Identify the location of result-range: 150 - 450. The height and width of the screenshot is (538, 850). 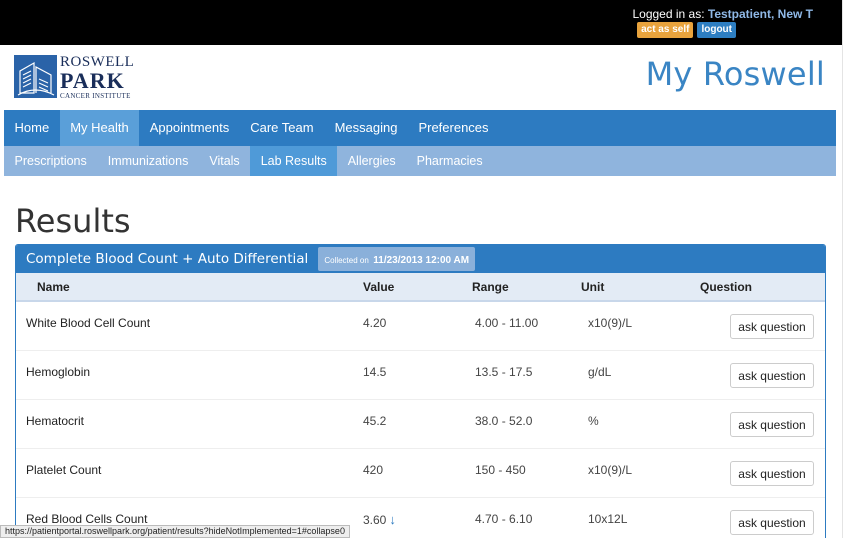
(500, 470).